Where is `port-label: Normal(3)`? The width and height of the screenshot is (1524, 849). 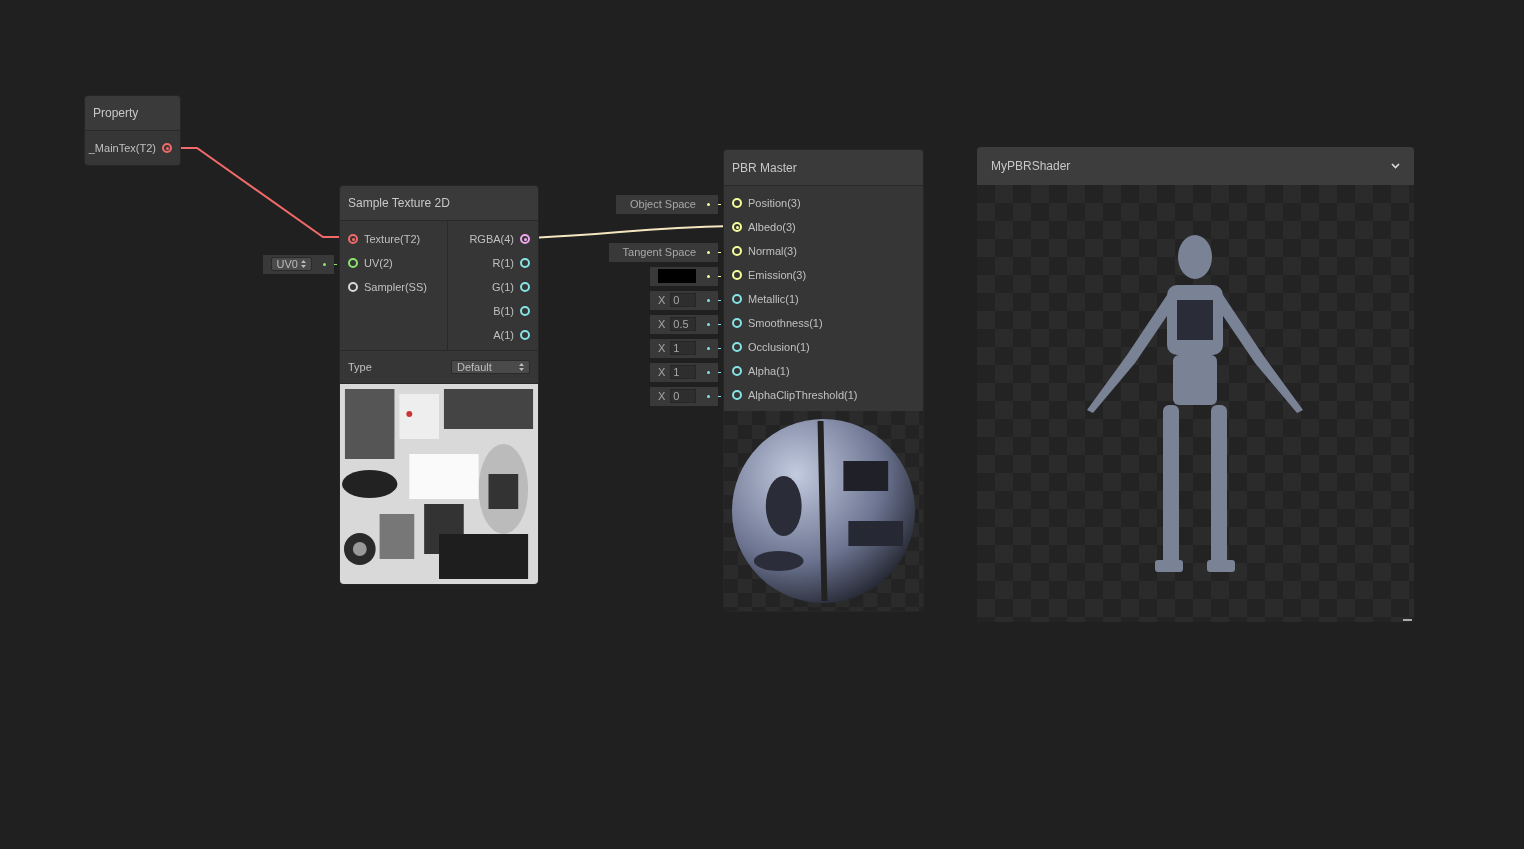
port-label: Normal(3) is located at coordinates (772, 251).